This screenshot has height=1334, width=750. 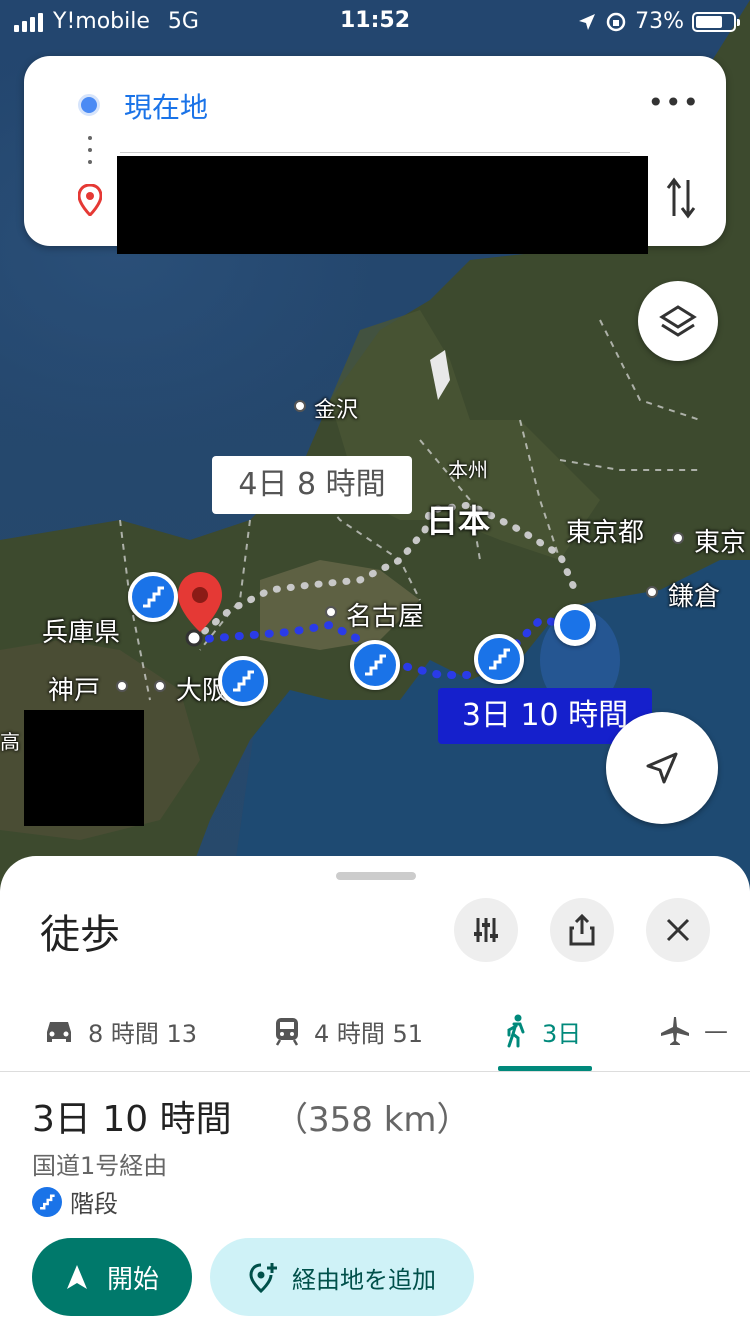 I want to click on orientation-lock-icon, so click(x=616, y=21).